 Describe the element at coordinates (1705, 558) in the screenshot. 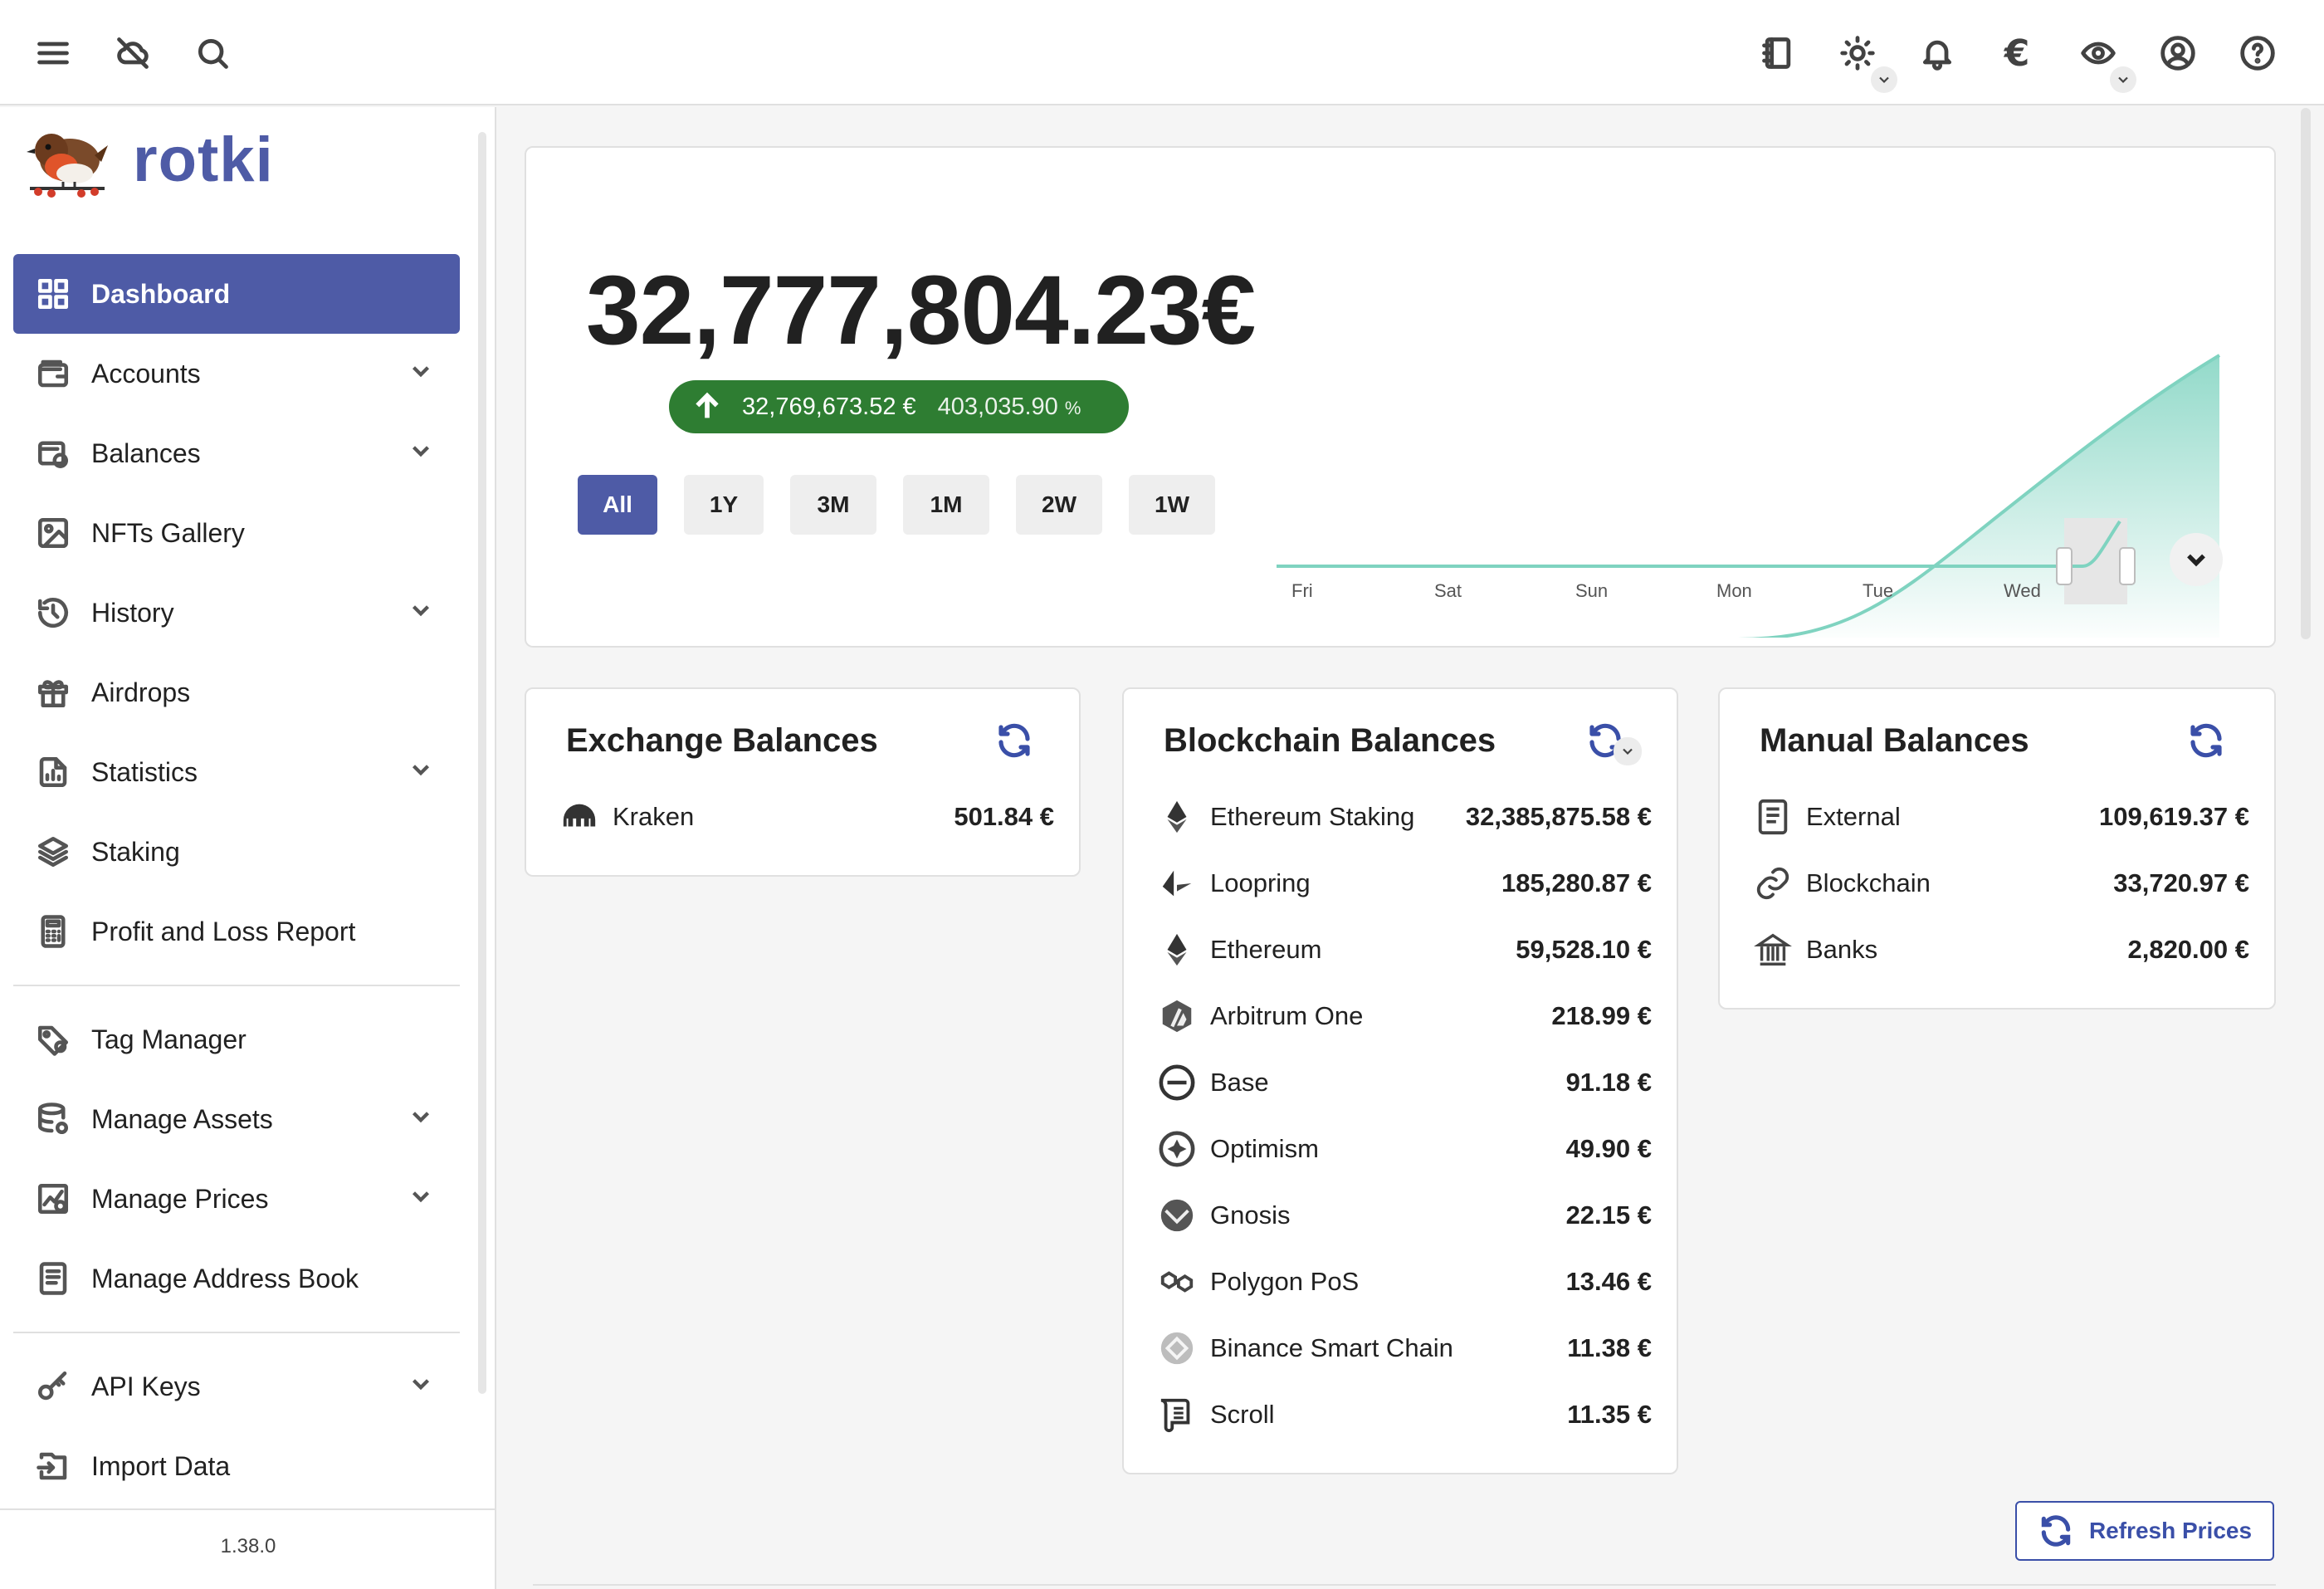

I see `range-navigator: Fri Sat Sun Mon Tue Wed` at that location.